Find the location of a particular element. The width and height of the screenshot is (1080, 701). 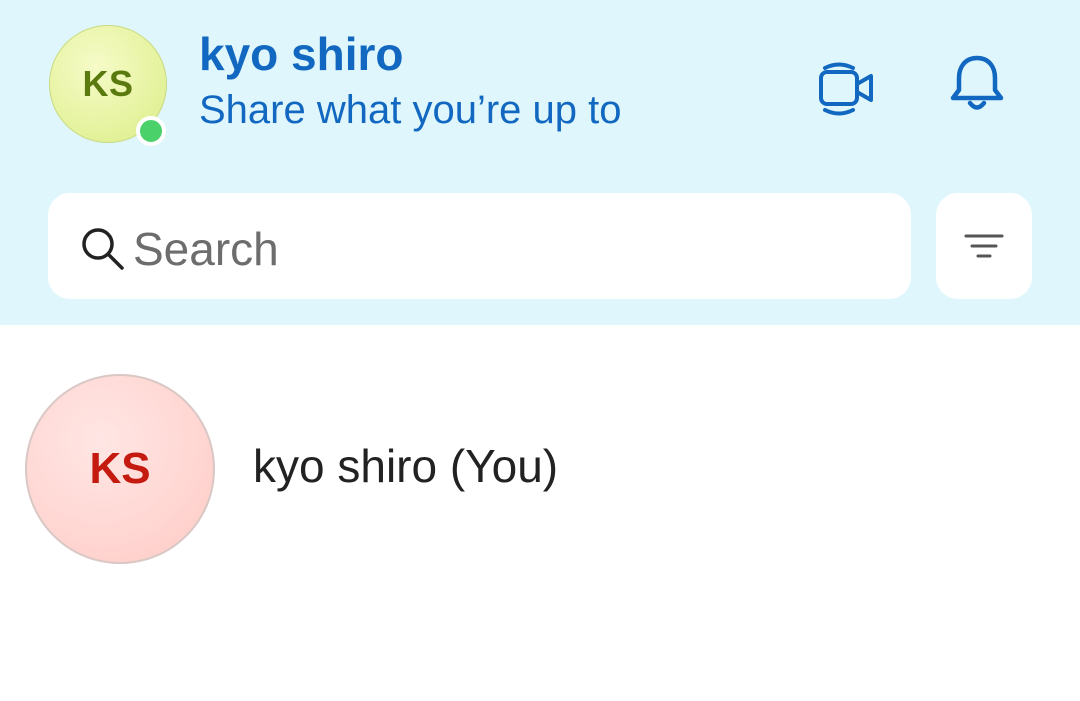

notifications-button is located at coordinates (977, 84).